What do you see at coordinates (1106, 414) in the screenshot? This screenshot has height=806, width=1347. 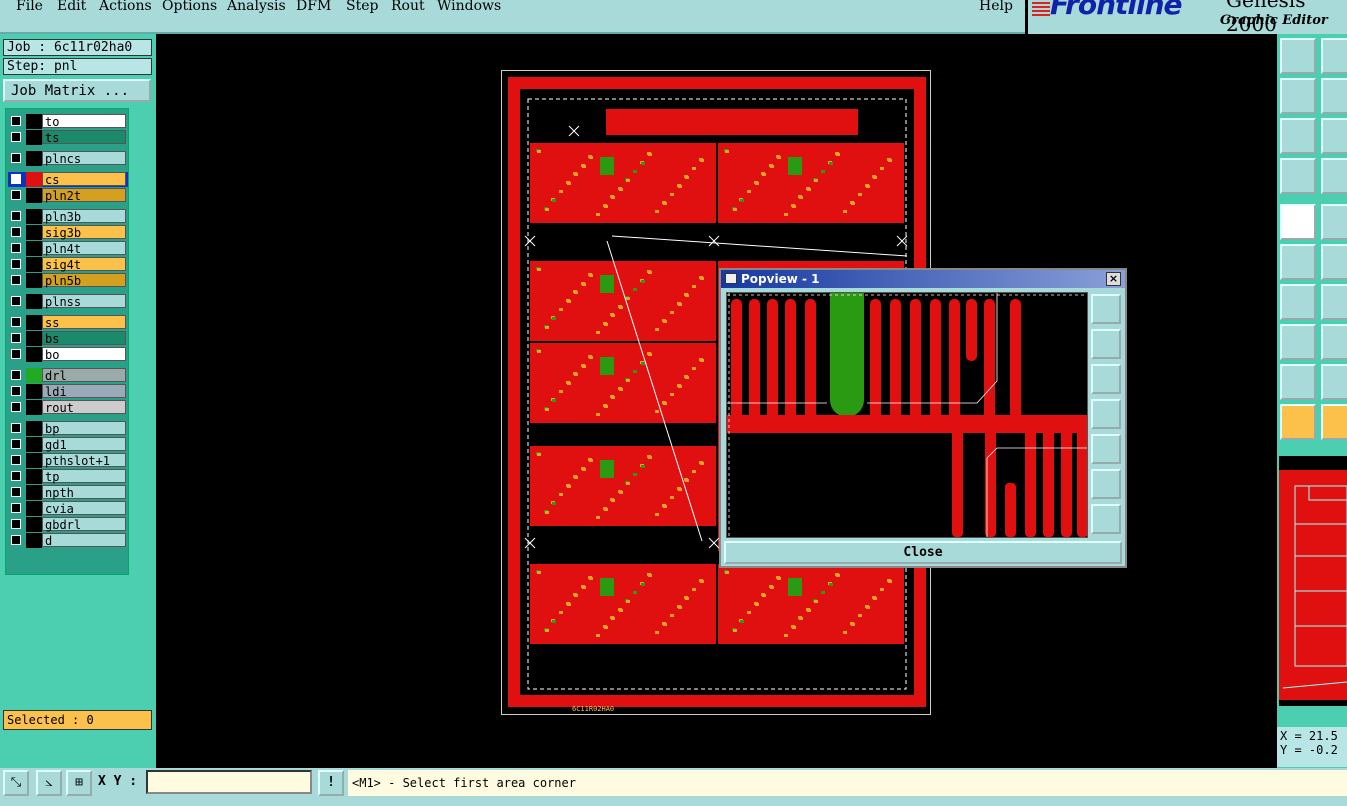 I see `pop-pan-left-button` at bounding box center [1106, 414].